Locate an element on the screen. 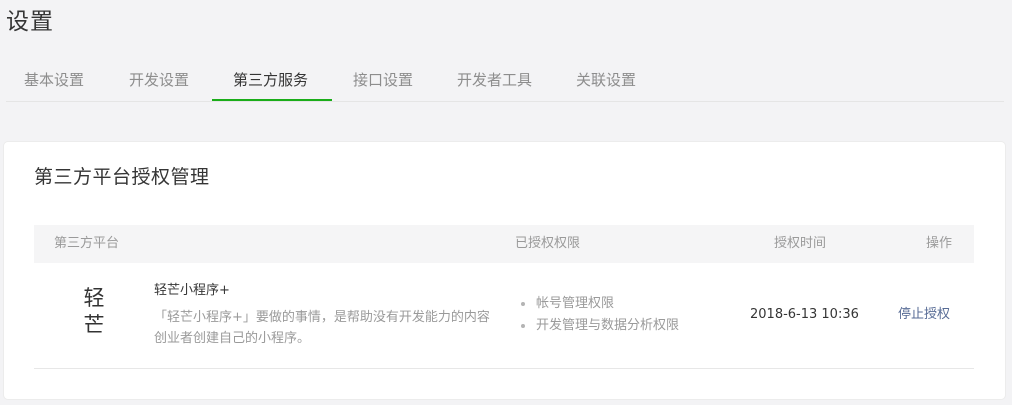 This screenshot has height=405, width=1012. column-header-time: 授权时间 is located at coordinates (800, 243).